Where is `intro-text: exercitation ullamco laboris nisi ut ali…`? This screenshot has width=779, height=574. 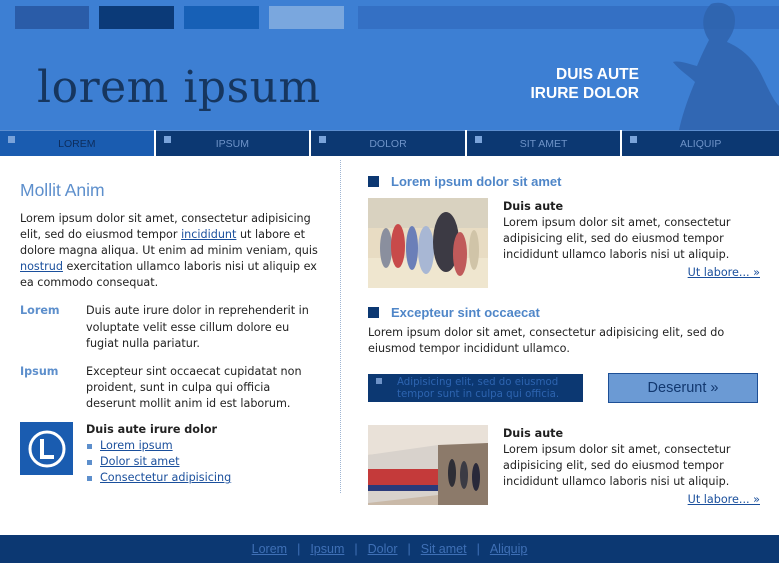
intro-text: exercitation ullamco laboris nisi ut ali… is located at coordinates (168, 275).